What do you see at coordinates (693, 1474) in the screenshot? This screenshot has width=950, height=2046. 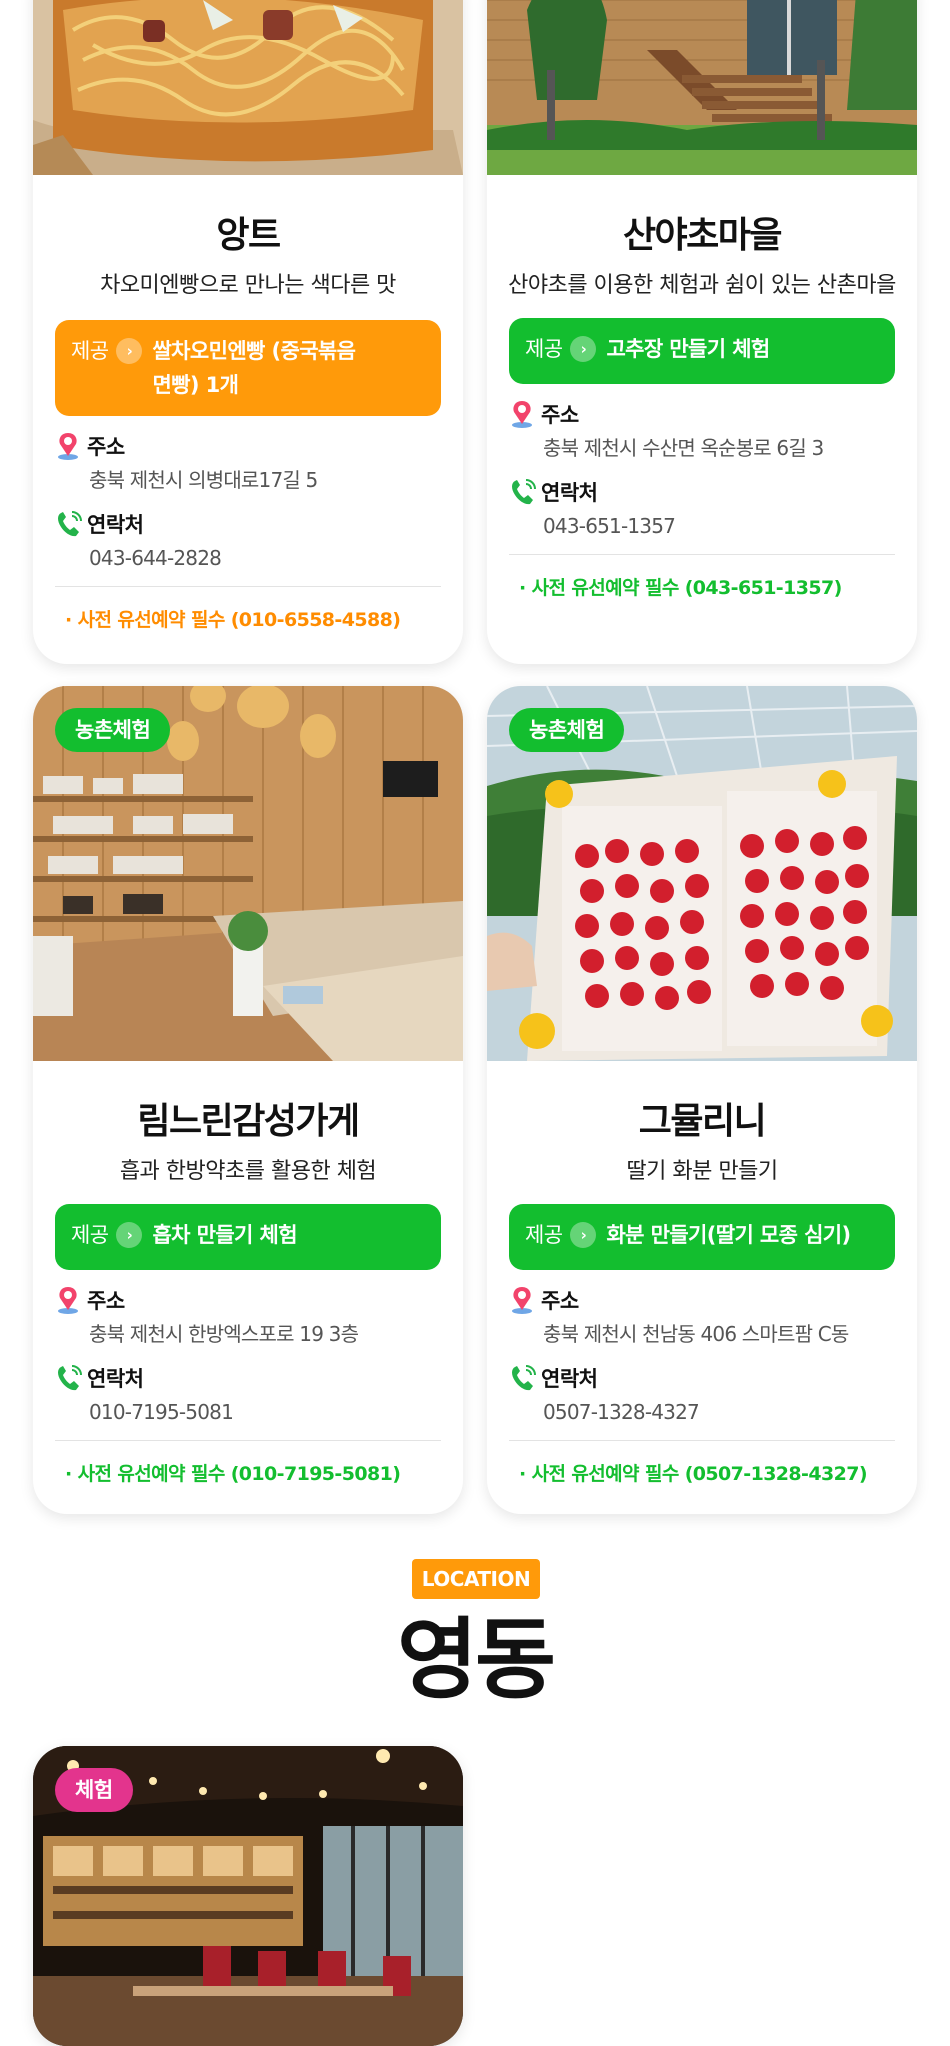 I see `reservation-notice: · 사전 유선예약 필수 (0507-1328-4327)` at bounding box center [693, 1474].